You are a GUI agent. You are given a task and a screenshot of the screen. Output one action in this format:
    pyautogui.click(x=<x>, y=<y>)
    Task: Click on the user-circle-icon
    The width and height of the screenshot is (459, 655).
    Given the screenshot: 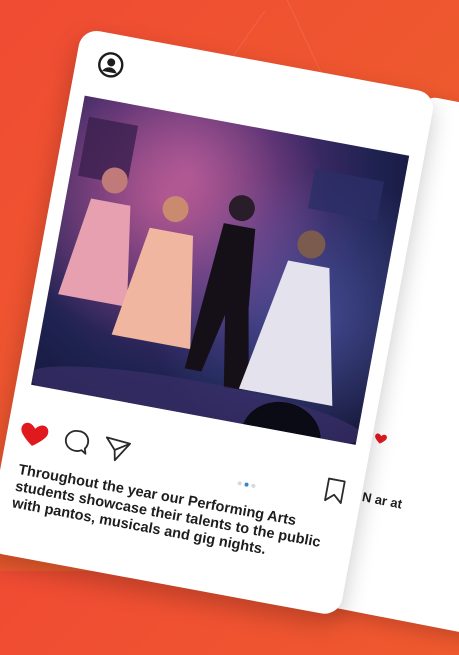 What is the action you would take?
    pyautogui.click(x=111, y=65)
    